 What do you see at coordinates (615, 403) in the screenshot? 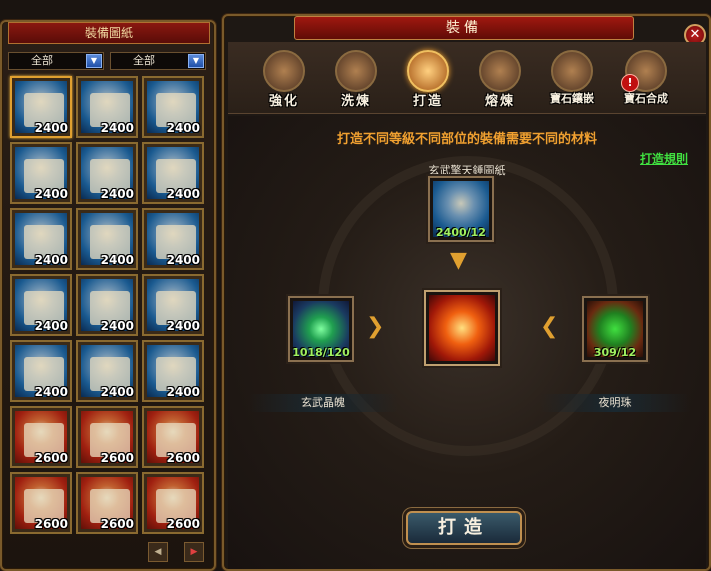
I see `material-2-name: 夜明珠` at bounding box center [615, 403].